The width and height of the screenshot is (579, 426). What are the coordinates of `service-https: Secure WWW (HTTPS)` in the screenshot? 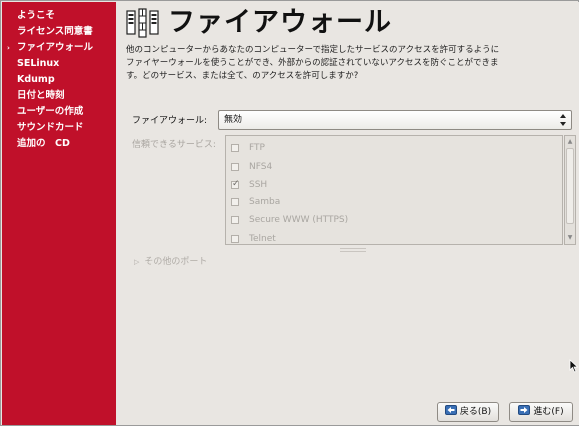 It's located at (391, 220).